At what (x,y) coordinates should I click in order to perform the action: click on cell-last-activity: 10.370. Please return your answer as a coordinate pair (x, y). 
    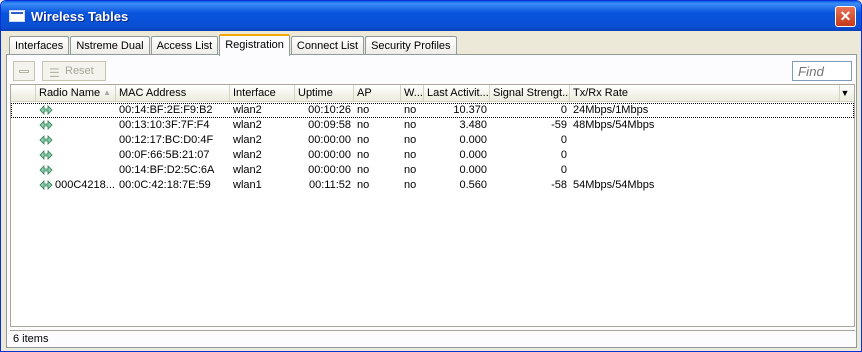
    Looking at the image, I should click on (470, 110).